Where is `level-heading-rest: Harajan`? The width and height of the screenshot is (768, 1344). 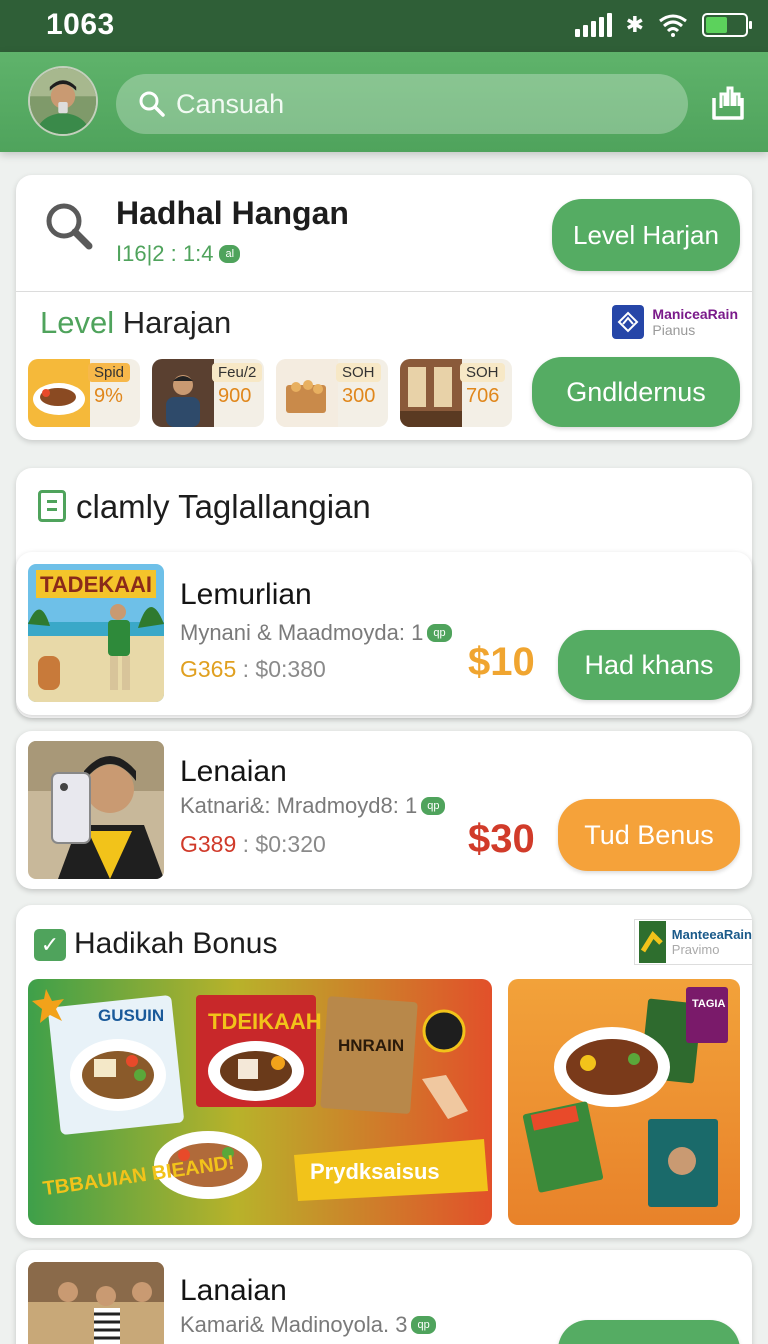 level-heading-rest: Harajan is located at coordinates (173, 322).